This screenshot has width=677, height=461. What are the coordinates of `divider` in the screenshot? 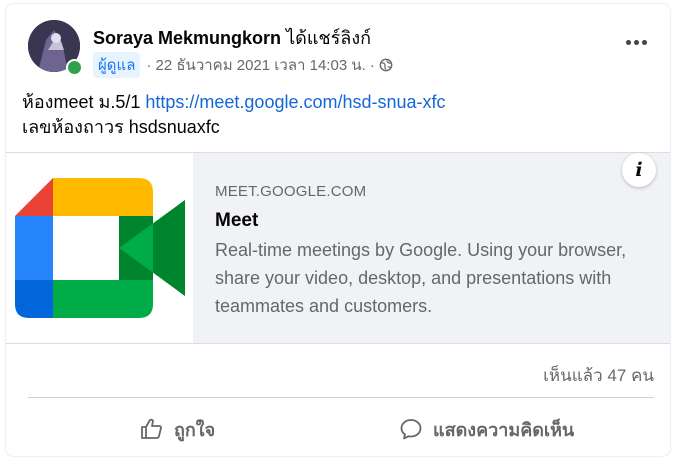 It's located at (341, 397).